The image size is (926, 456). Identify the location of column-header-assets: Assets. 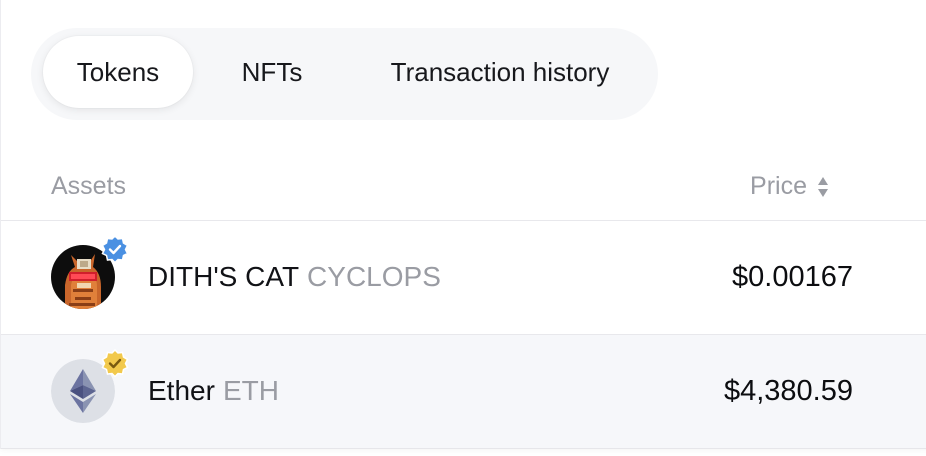
(89, 186).